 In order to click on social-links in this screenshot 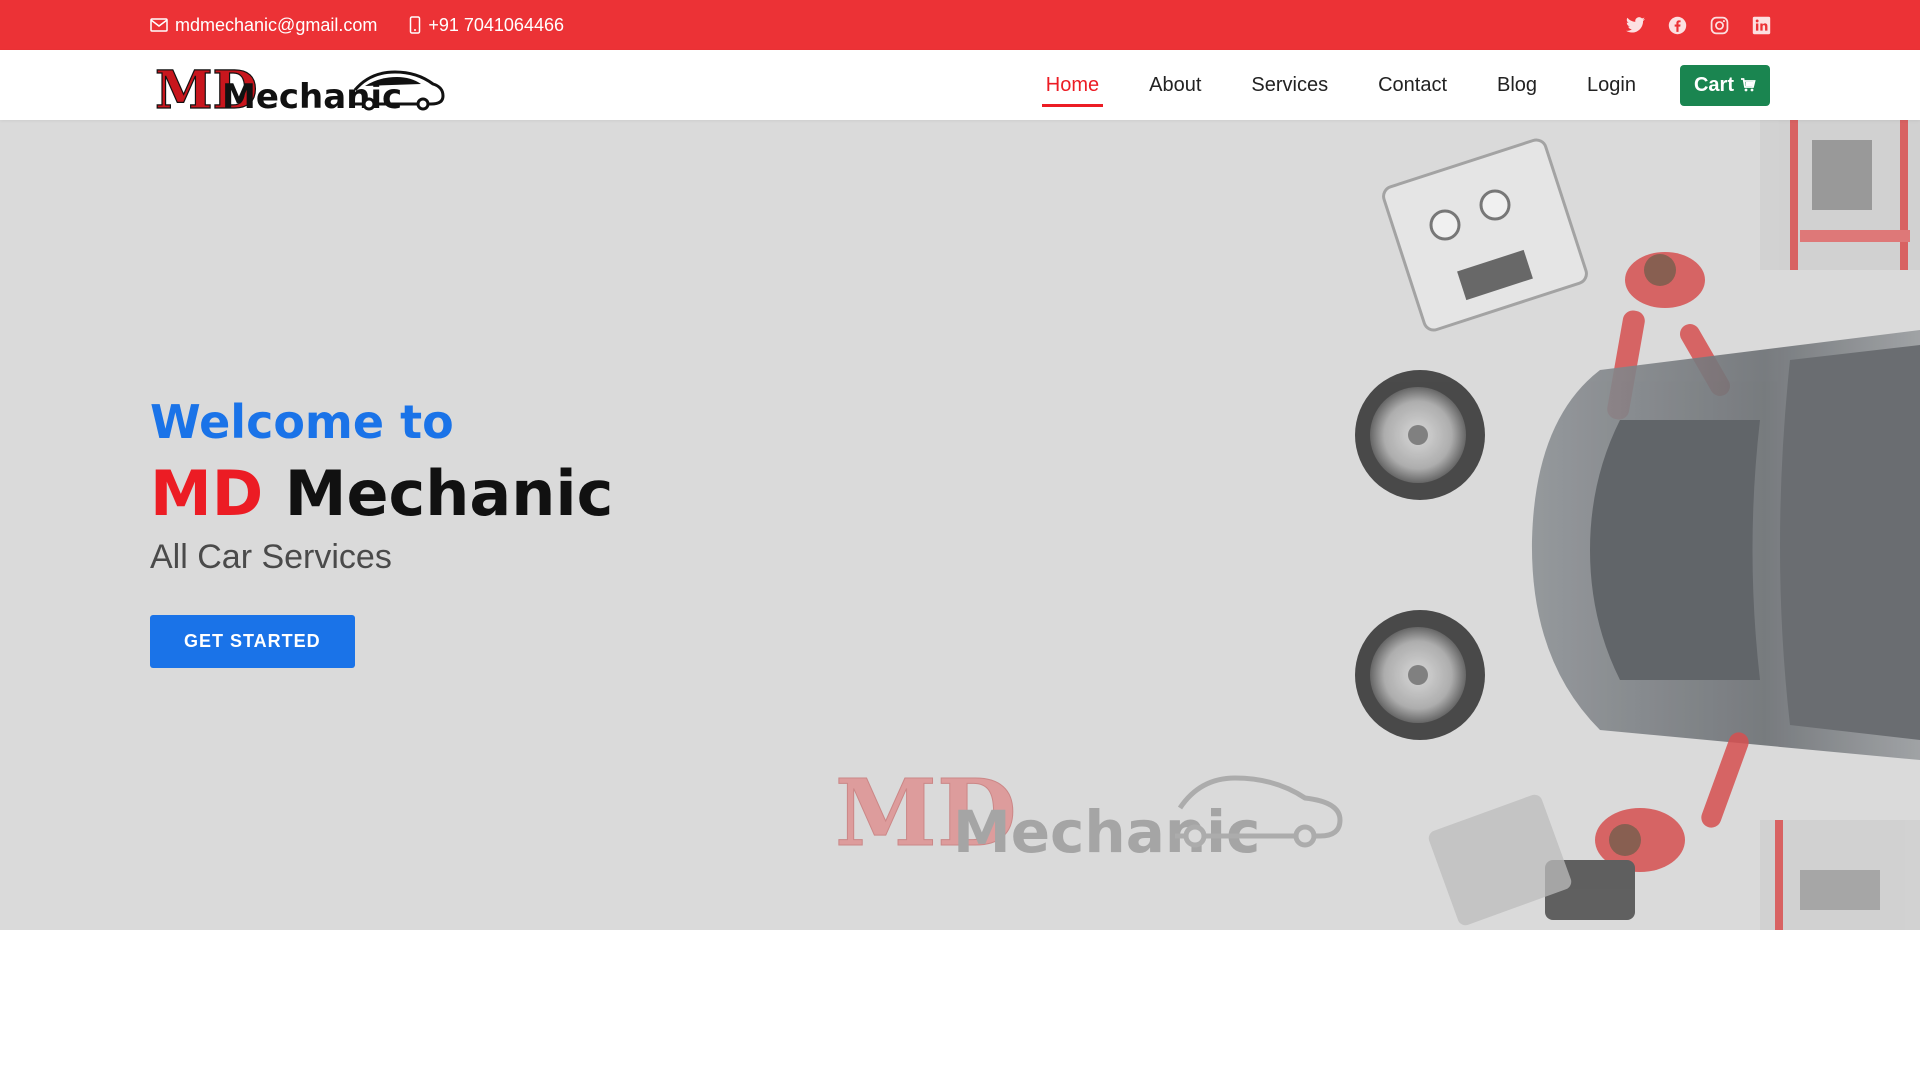, I will do `click(1688, 25)`.